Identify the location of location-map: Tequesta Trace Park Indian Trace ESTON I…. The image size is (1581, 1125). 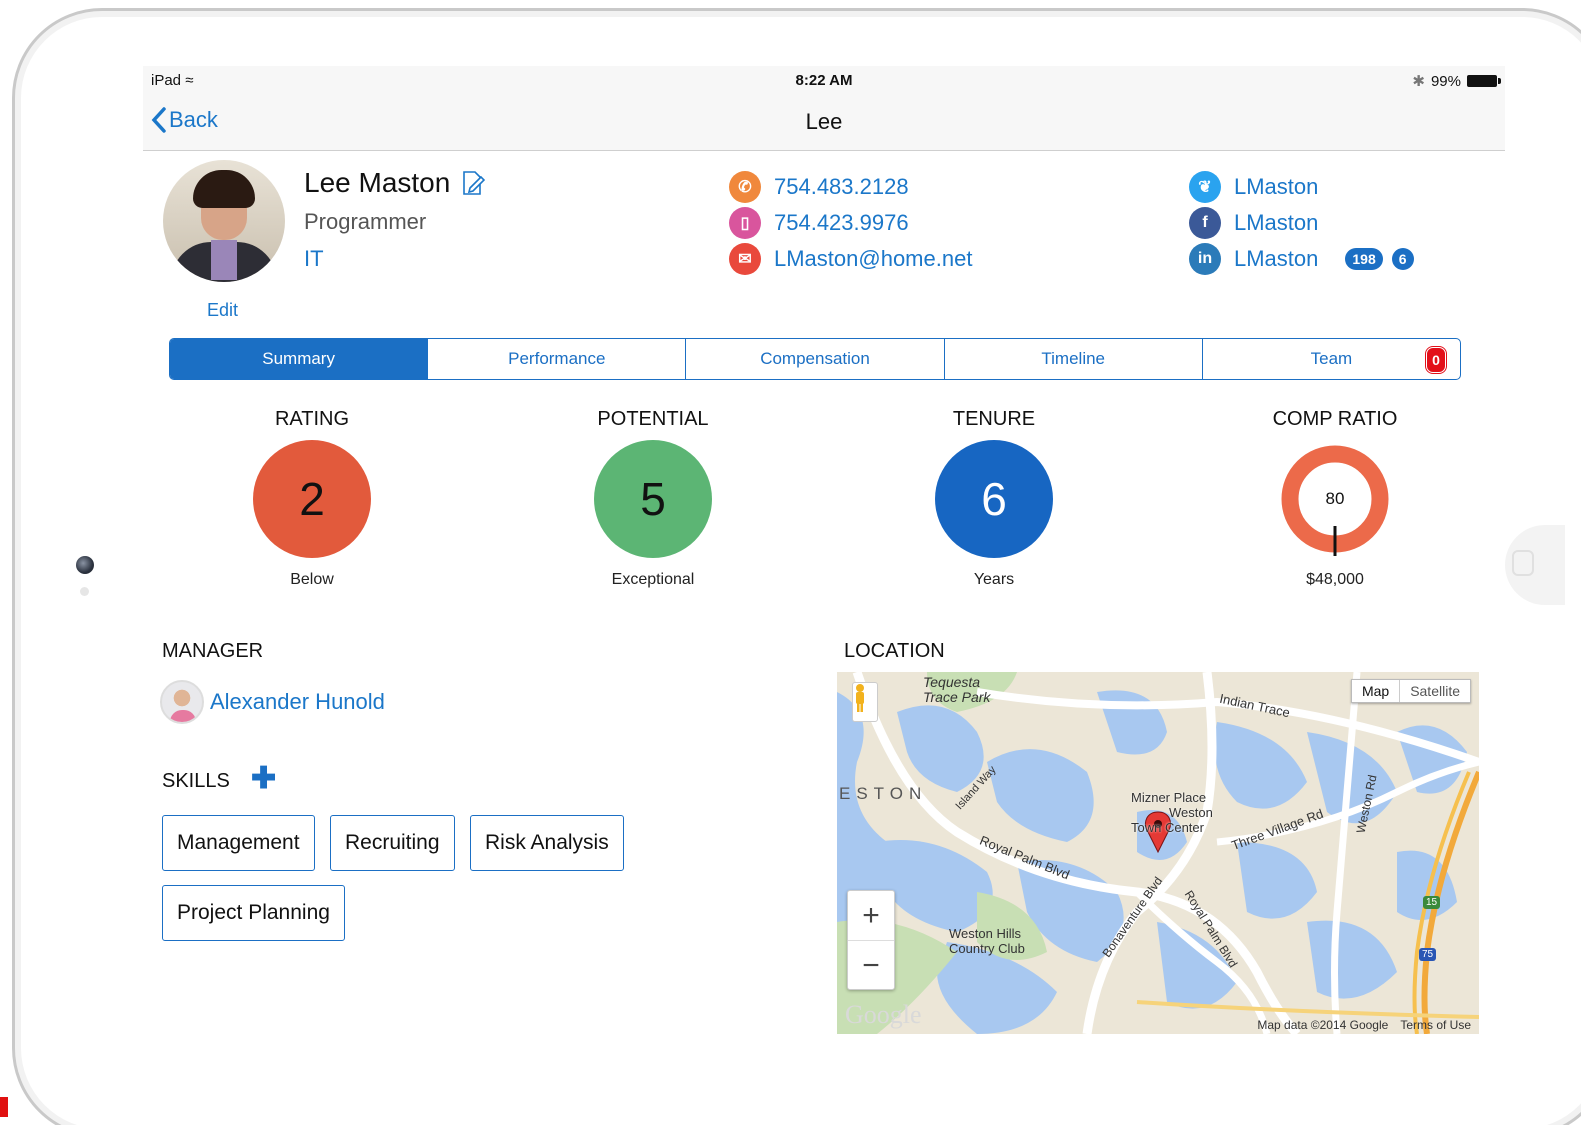
(1158, 853).